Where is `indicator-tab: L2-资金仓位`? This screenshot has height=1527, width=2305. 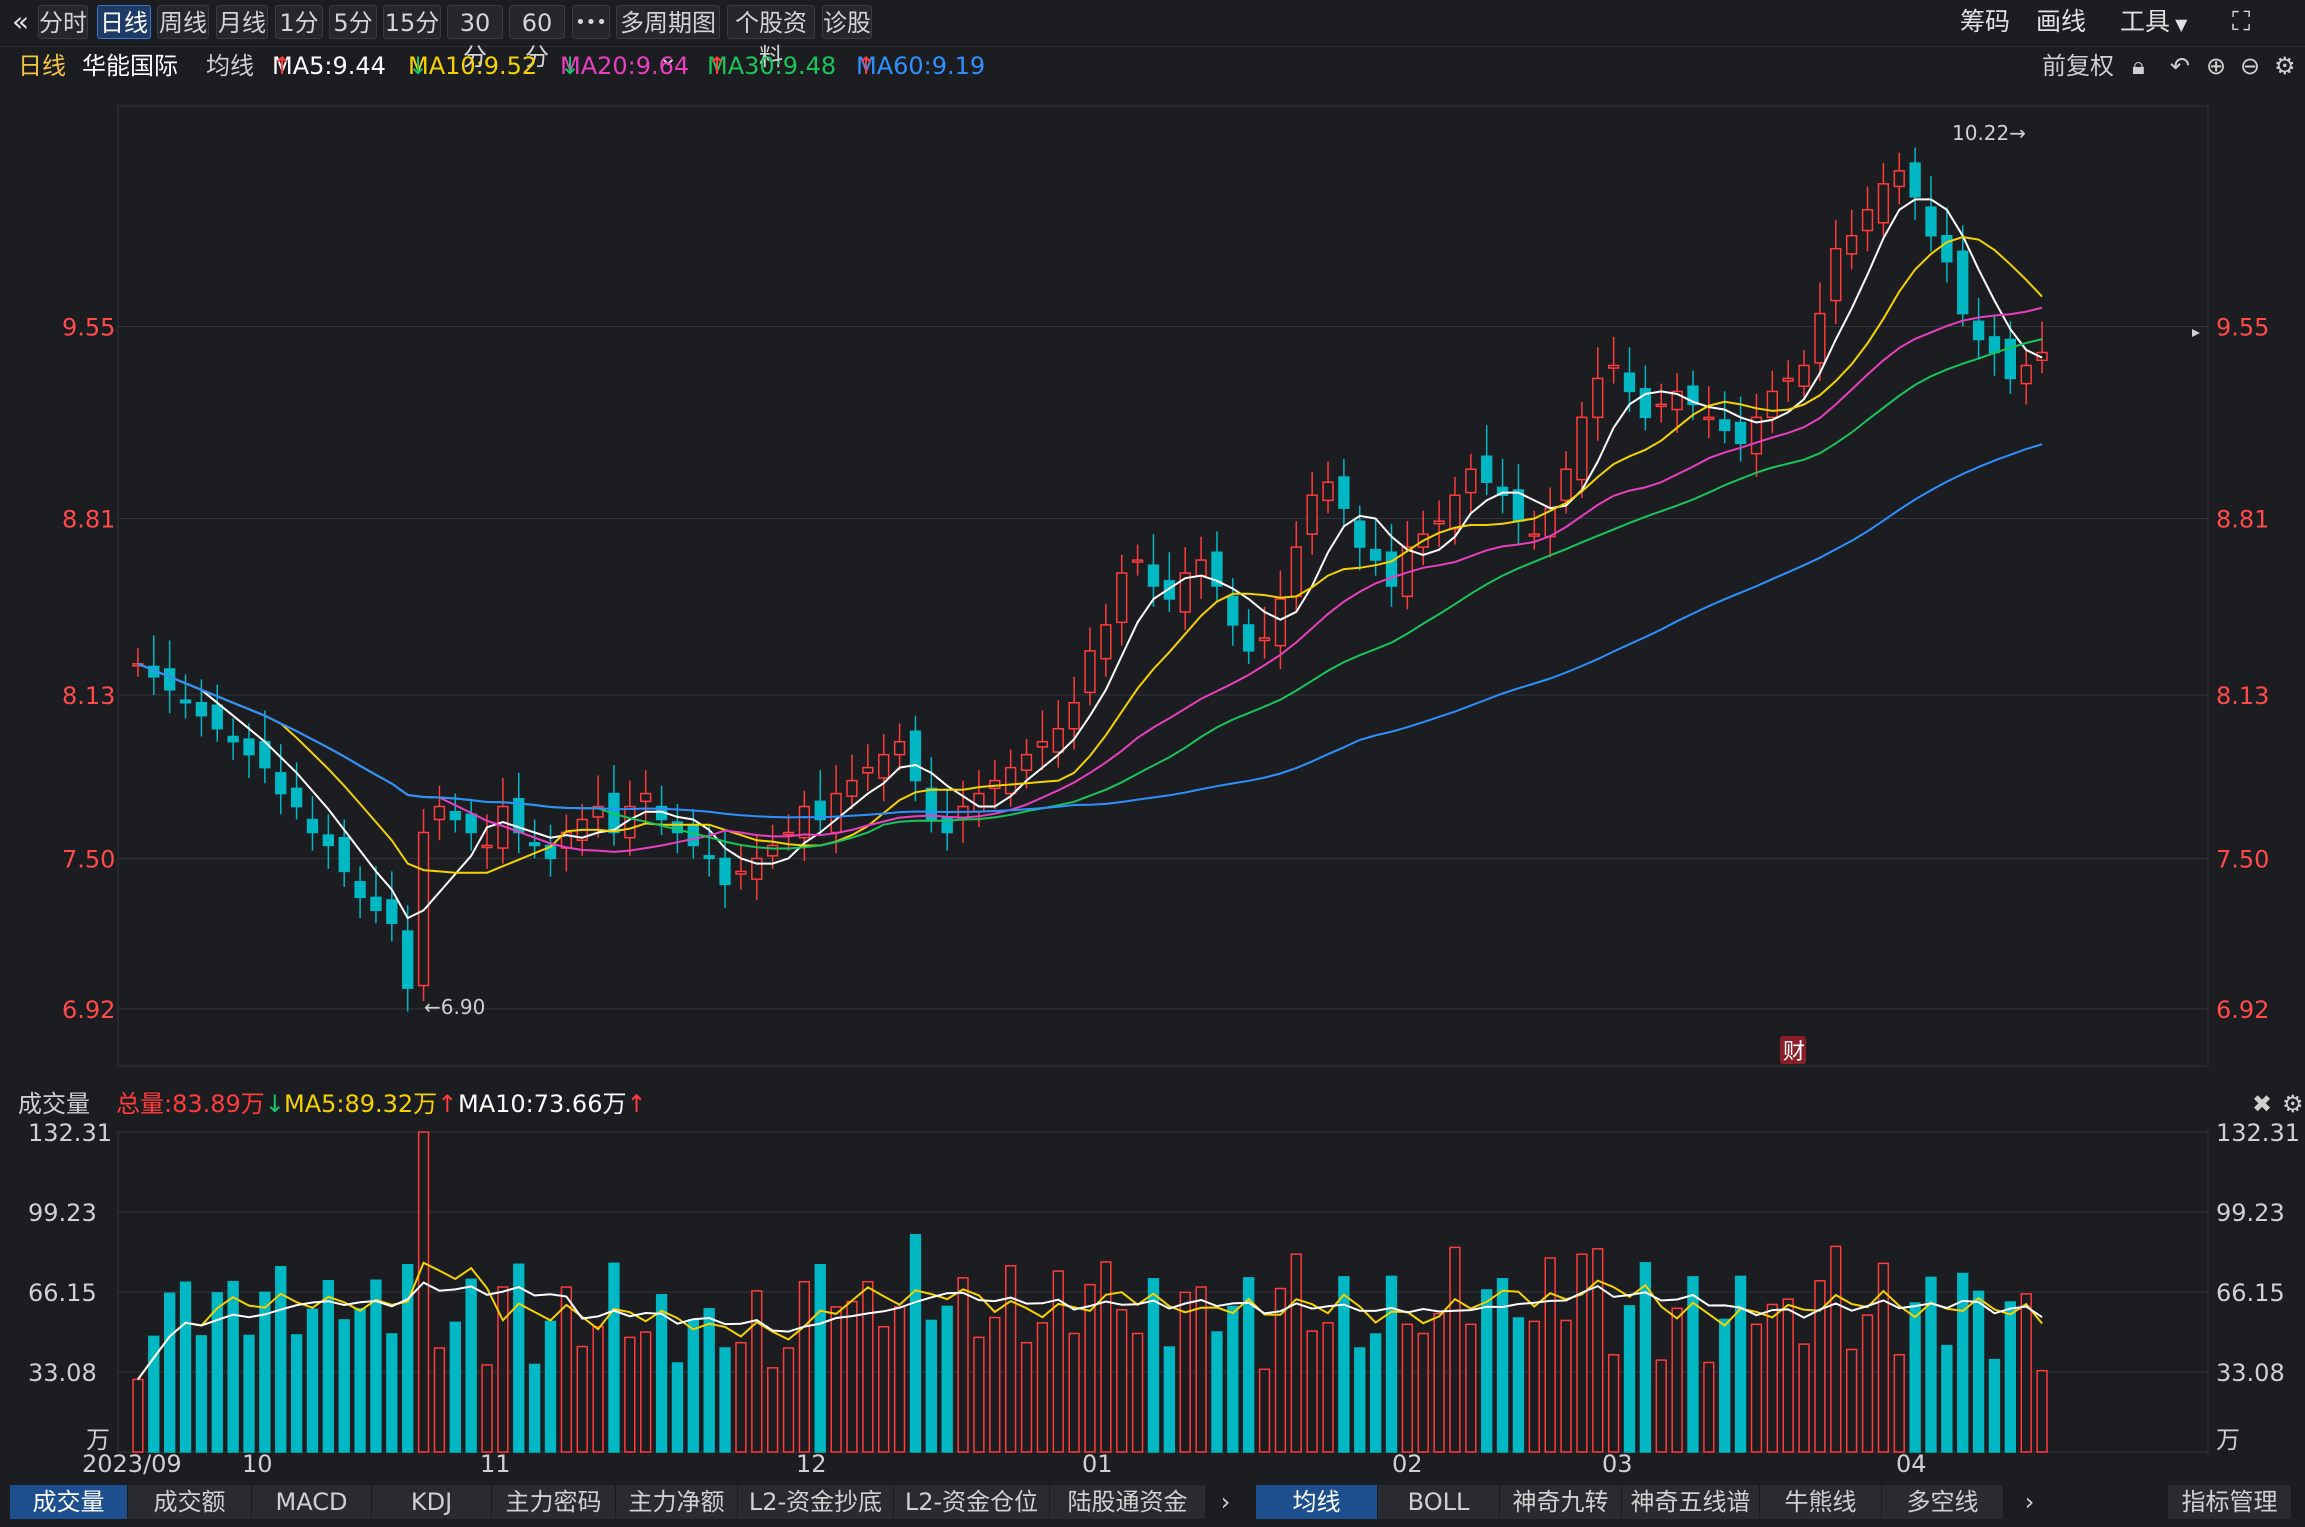
indicator-tab: L2-资金仓位 is located at coordinates (972, 1502).